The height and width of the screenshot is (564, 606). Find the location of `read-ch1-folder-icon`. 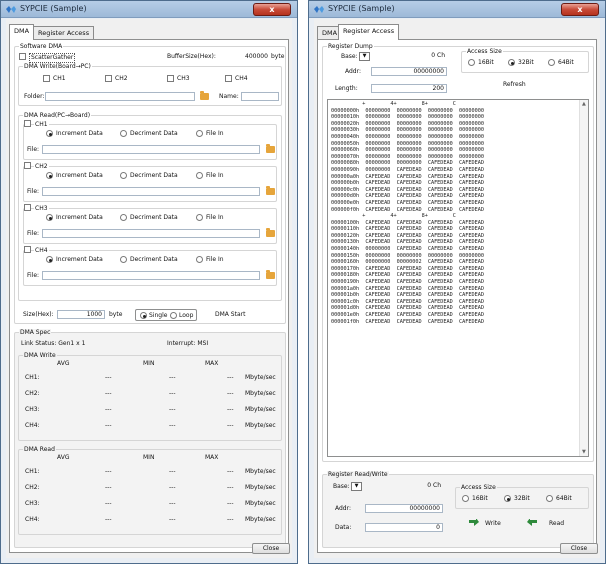

read-ch1-folder-icon is located at coordinates (270, 148).